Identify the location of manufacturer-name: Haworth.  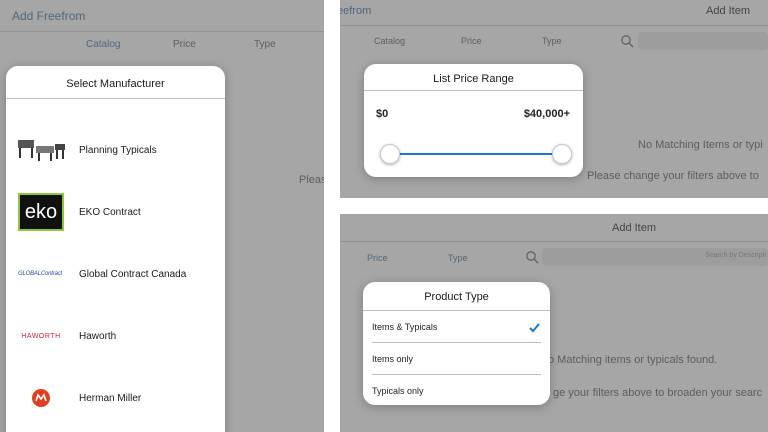
(98, 336).